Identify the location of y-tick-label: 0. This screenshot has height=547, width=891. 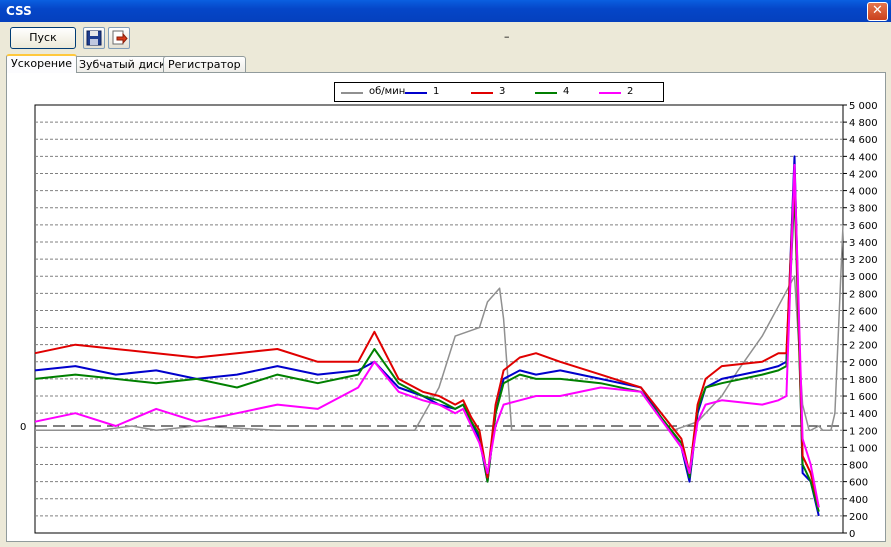
(852, 534).